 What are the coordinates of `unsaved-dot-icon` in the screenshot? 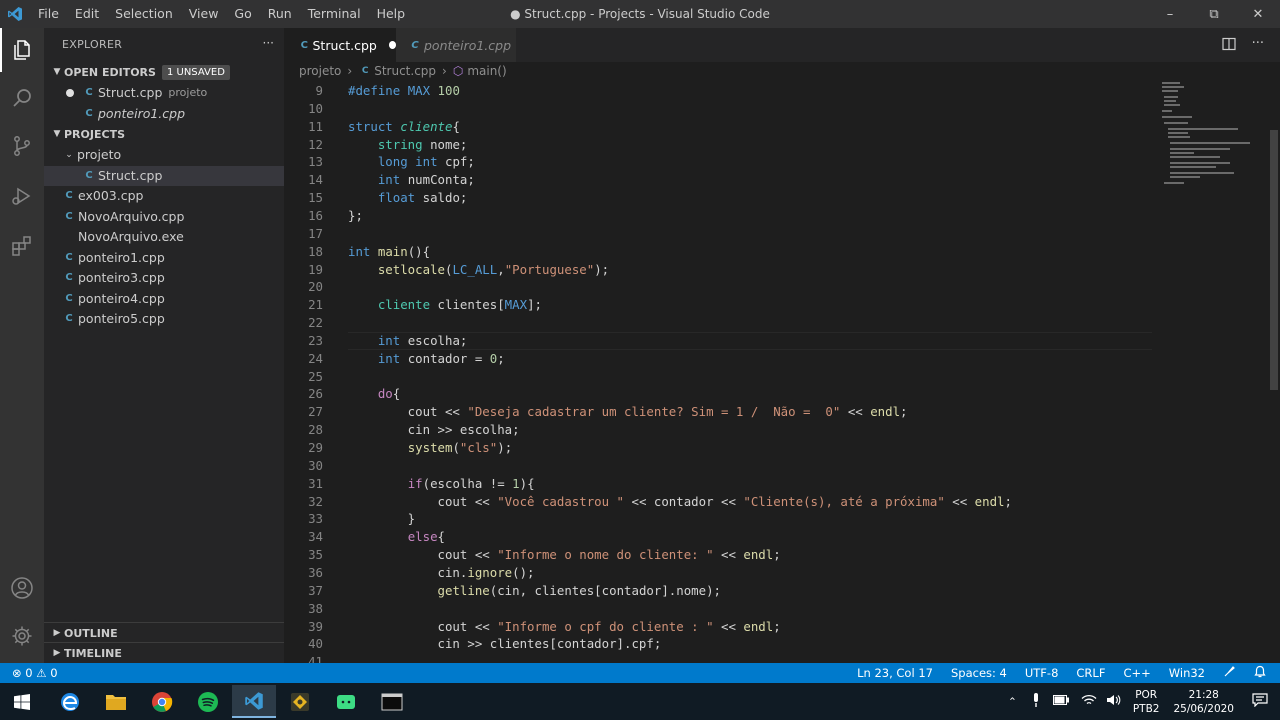 It's located at (392, 45).